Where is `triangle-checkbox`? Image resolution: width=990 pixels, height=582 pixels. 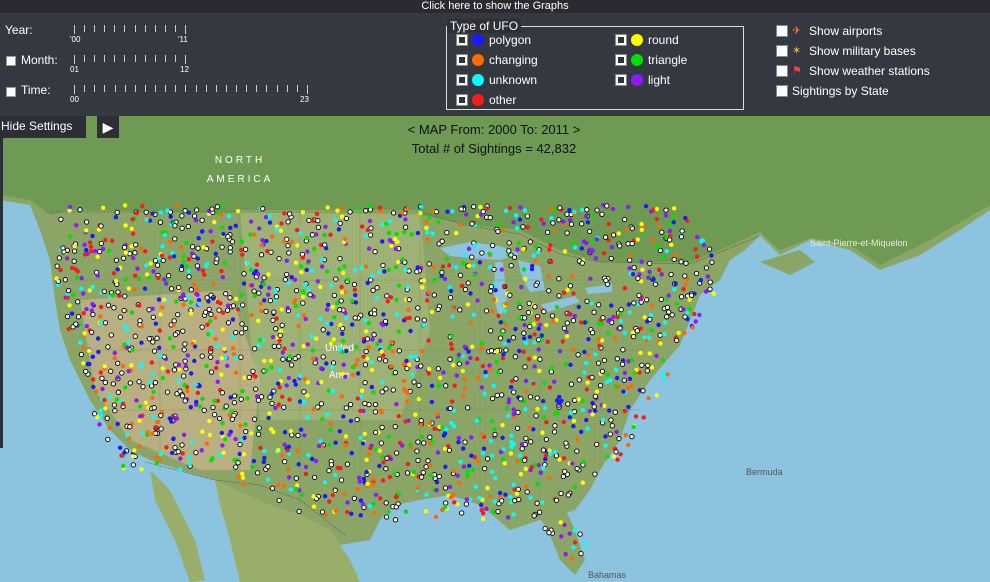 triangle-checkbox is located at coordinates (621, 60).